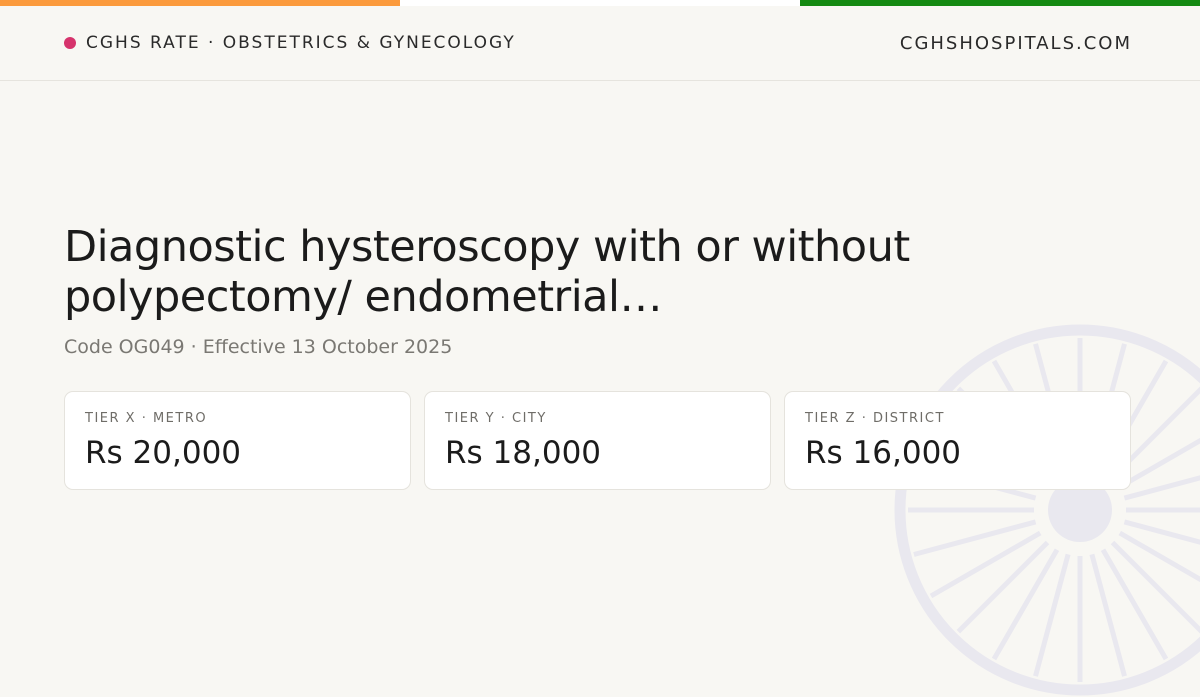 The width and height of the screenshot is (1200, 697). What do you see at coordinates (301, 43) in the screenshot?
I see `brand-label: CGHS RATE · OBSTETRICS & GYNECOLOGY` at bounding box center [301, 43].